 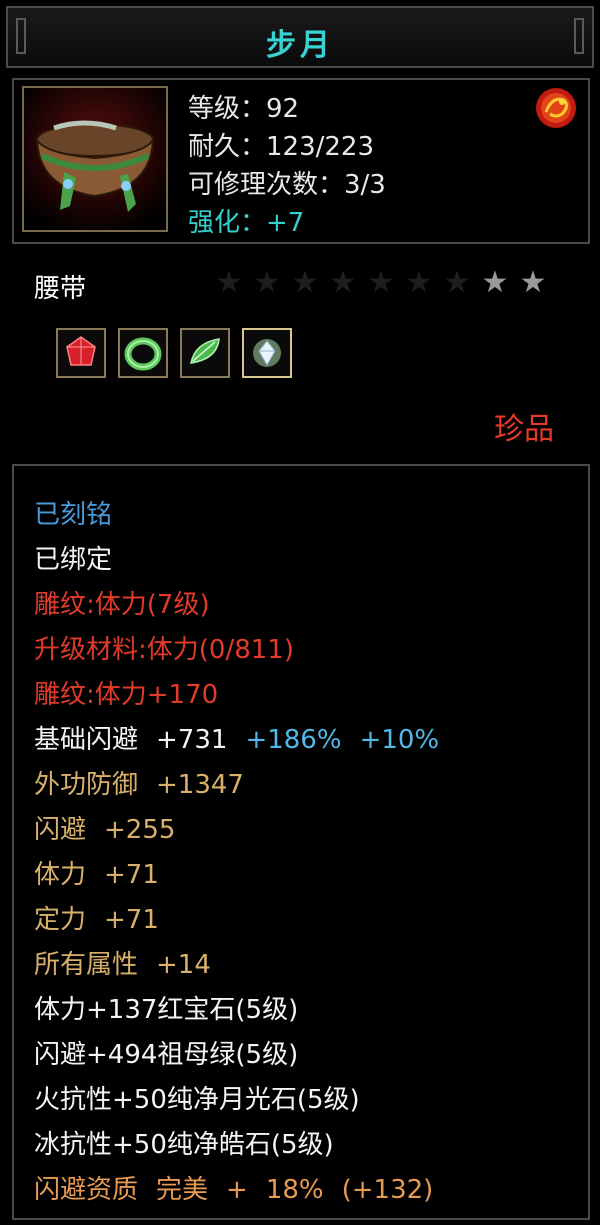 What do you see at coordinates (197, 1100) in the screenshot?
I see `gem-moonstone-bonus: 火抗性+50纯净月光石(5级)` at bounding box center [197, 1100].